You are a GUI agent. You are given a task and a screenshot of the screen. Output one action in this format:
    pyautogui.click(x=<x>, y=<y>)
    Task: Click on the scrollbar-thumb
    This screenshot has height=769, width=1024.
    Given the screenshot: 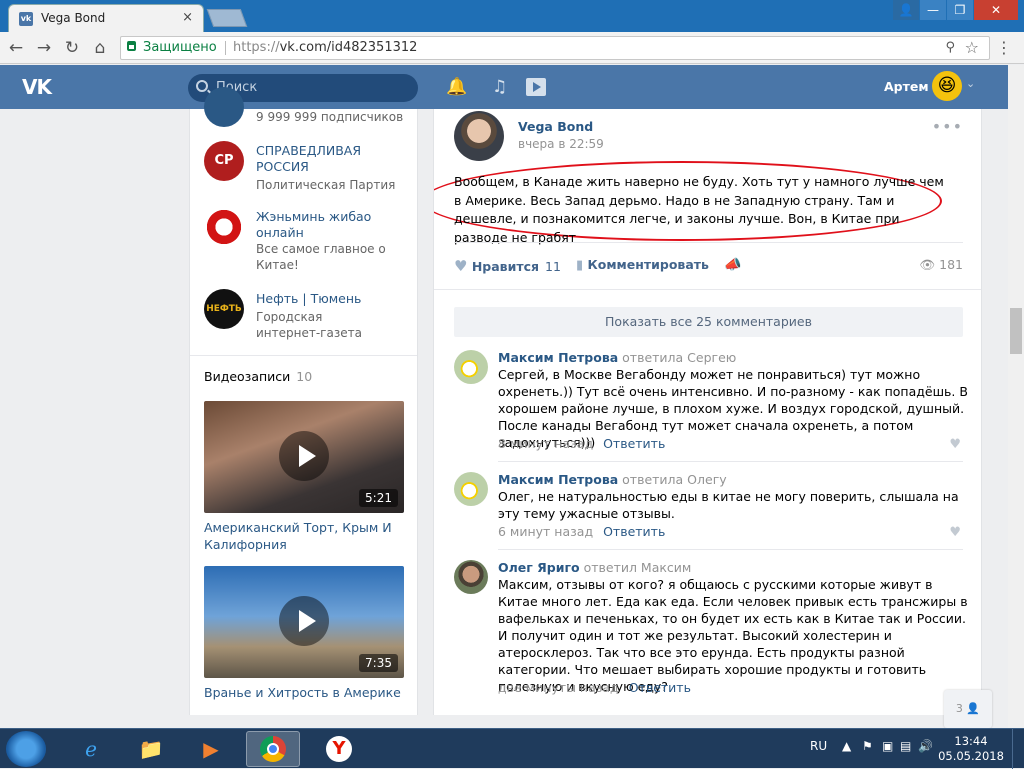 What is the action you would take?
    pyautogui.click(x=1016, y=331)
    